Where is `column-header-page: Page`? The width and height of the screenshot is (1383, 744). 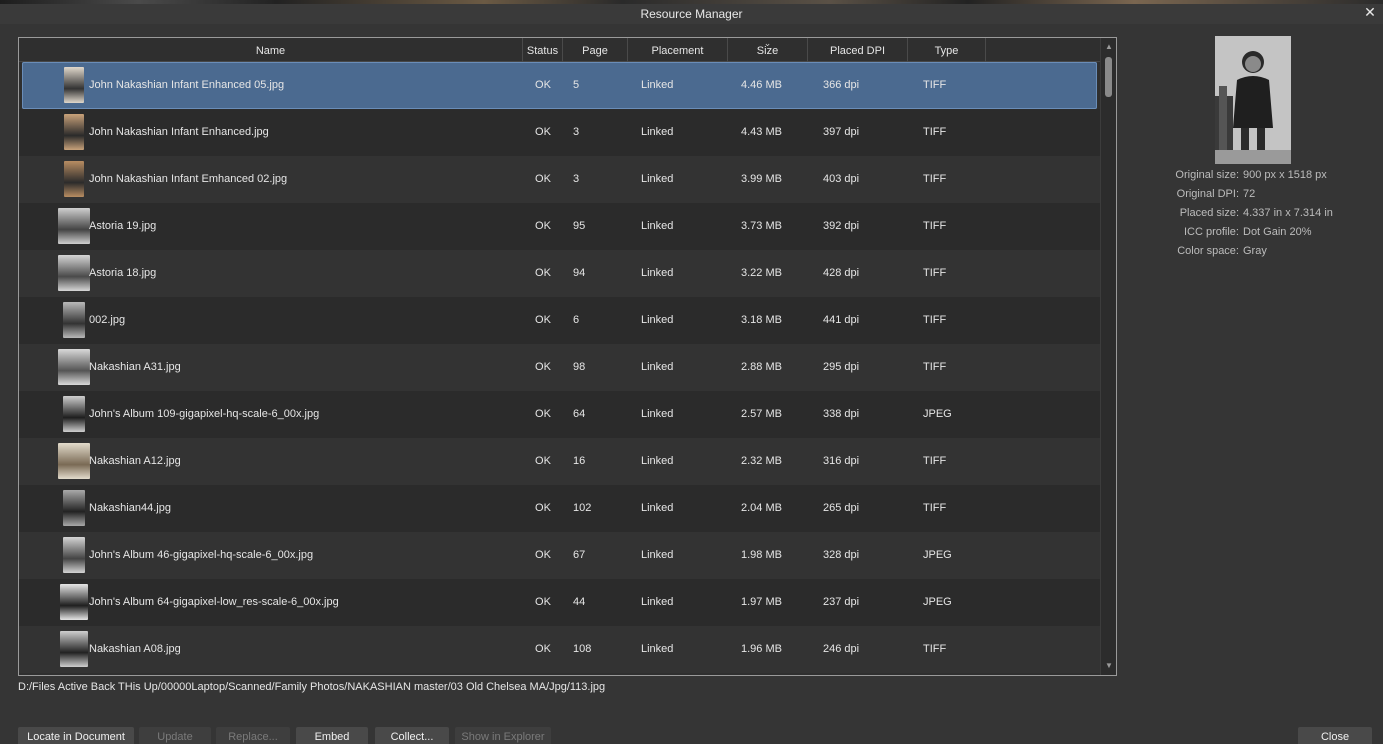
column-header-page: Page is located at coordinates (595, 50).